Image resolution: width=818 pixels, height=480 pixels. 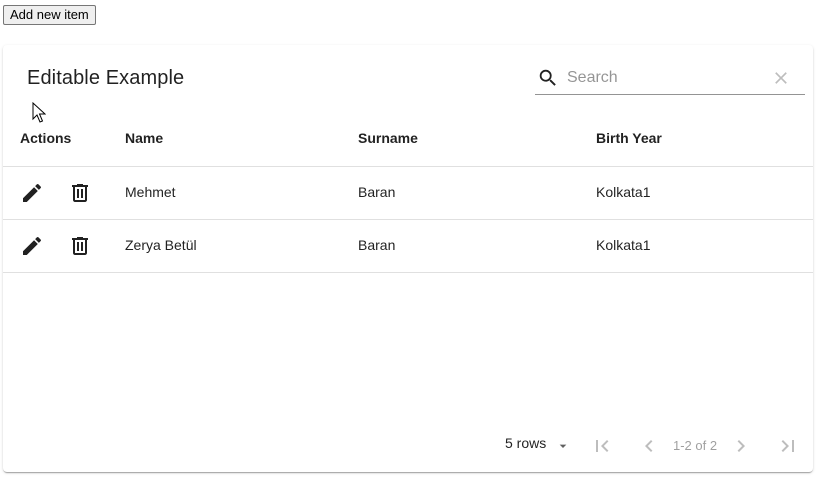 I want to click on column-header-surname: Surname, so click(x=388, y=138).